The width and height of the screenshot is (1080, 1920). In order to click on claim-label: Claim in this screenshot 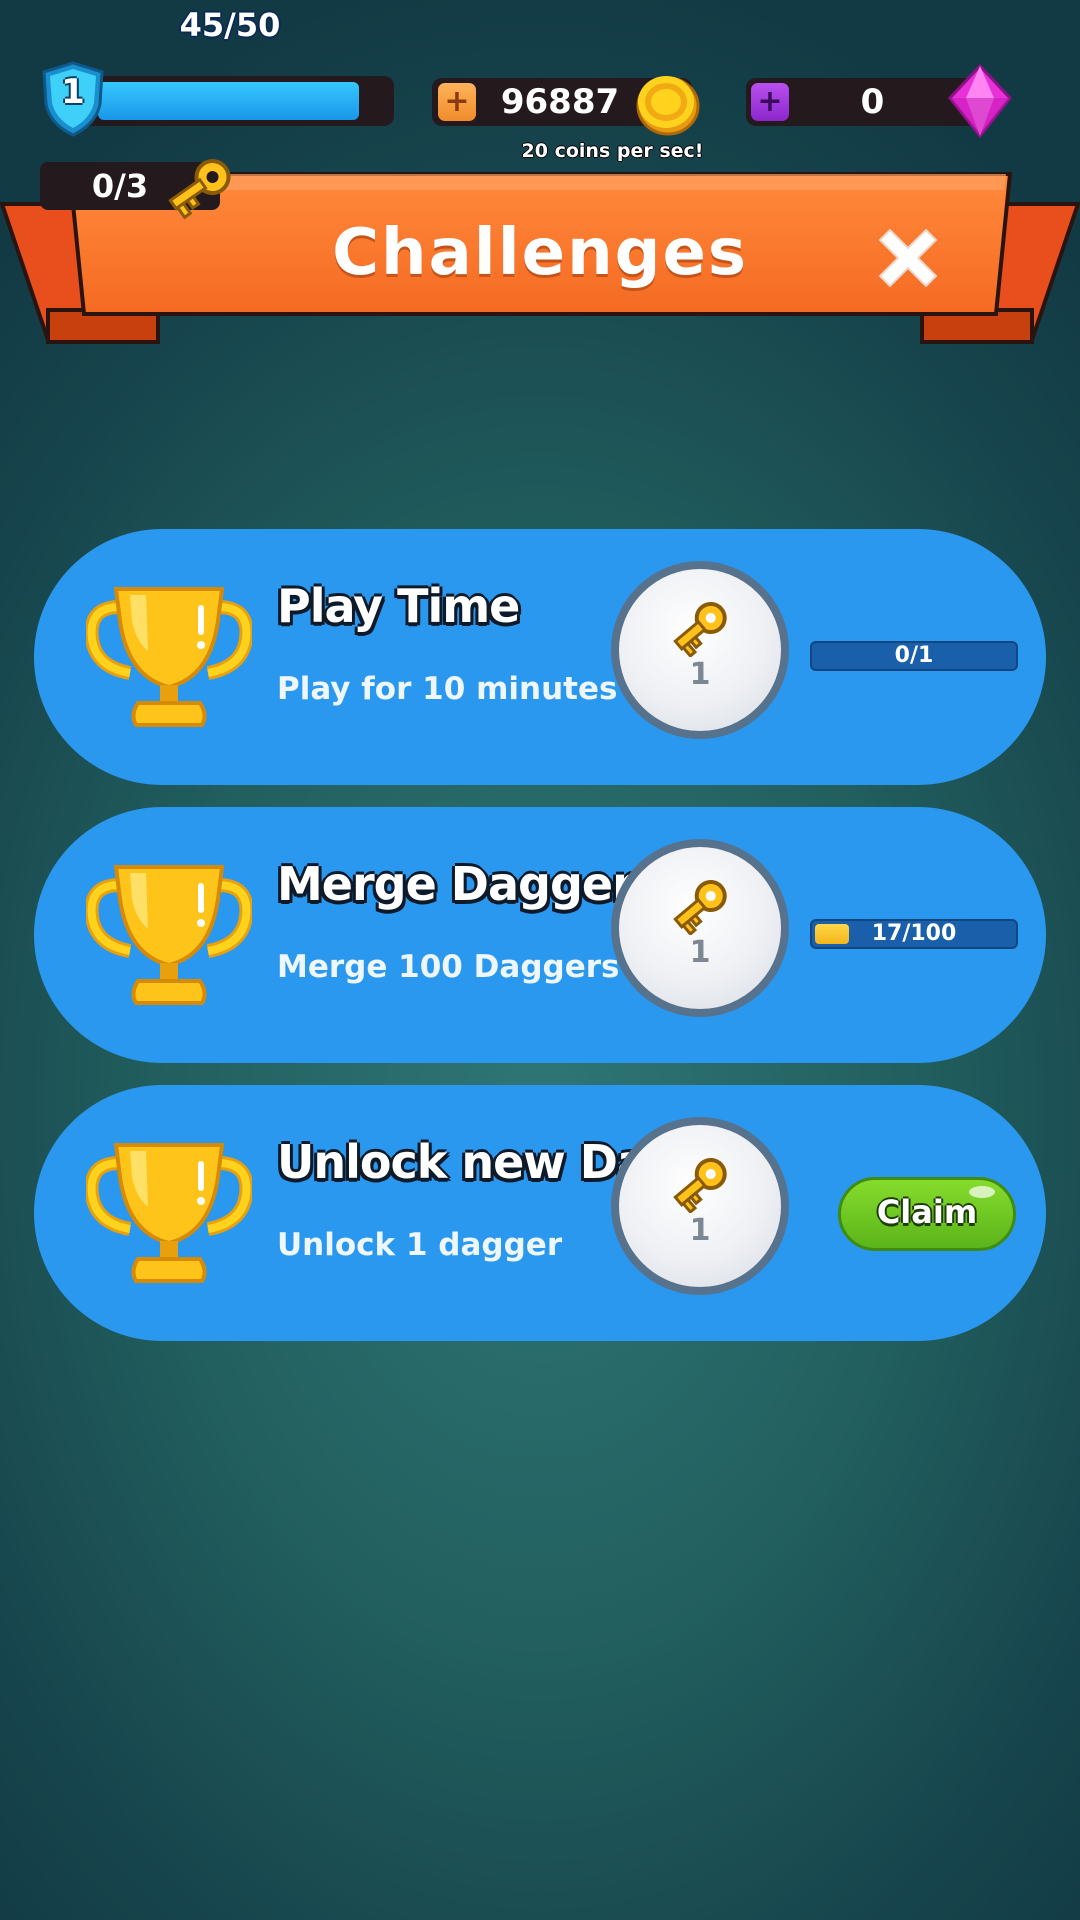, I will do `click(927, 1212)`.